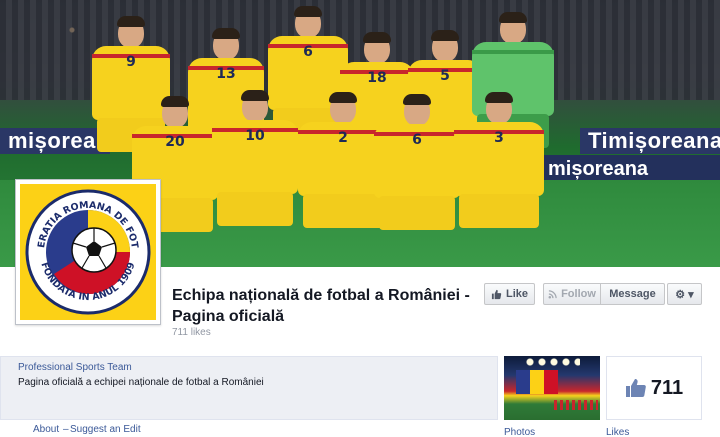 The height and width of the screenshot is (437, 720). I want to click on player-number: 2, so click(343, 138).